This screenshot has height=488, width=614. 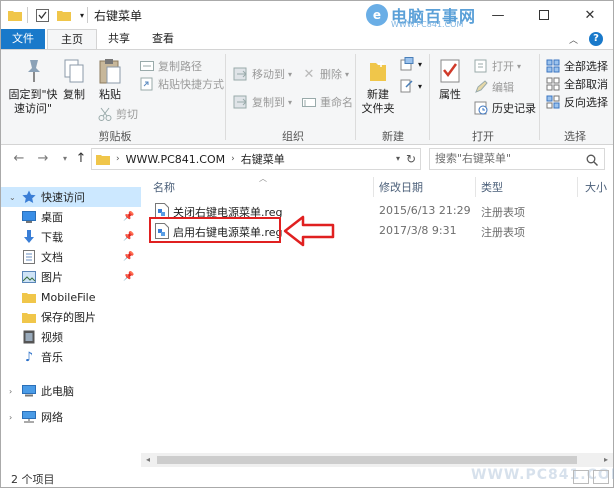 What do you see at coordinates (576, 66) in the screenshot?
I see `select-all-button: 全部选择` at bounding box center [576, 66].